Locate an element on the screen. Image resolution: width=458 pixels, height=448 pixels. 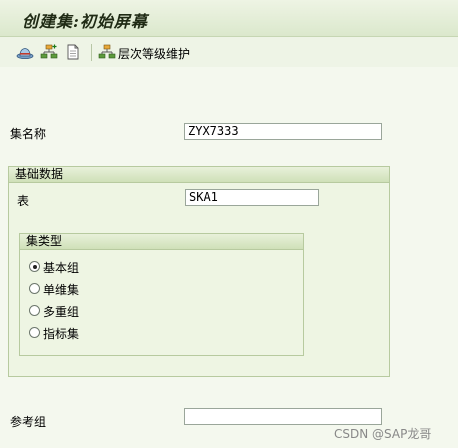
hierarchy-add-icon is located at coordinates (49, 52).